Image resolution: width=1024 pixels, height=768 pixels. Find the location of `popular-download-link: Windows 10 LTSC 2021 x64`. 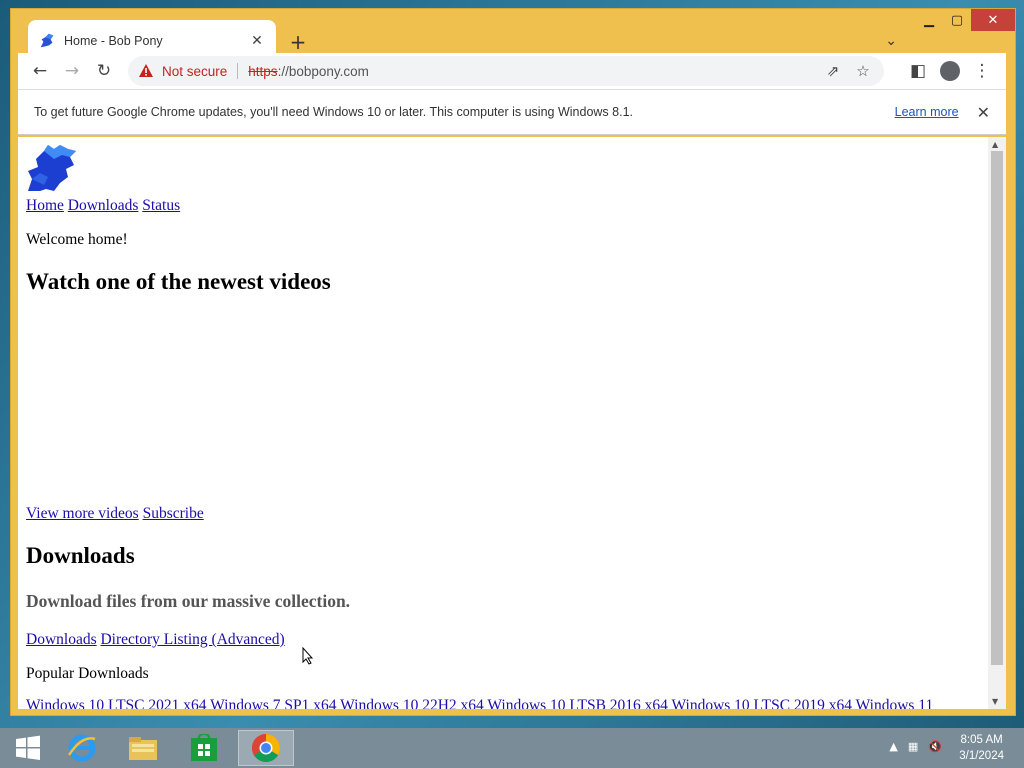

popular-download-link: Windows 10 LTSC 2021 x64 is located at coordinates (116, 703).